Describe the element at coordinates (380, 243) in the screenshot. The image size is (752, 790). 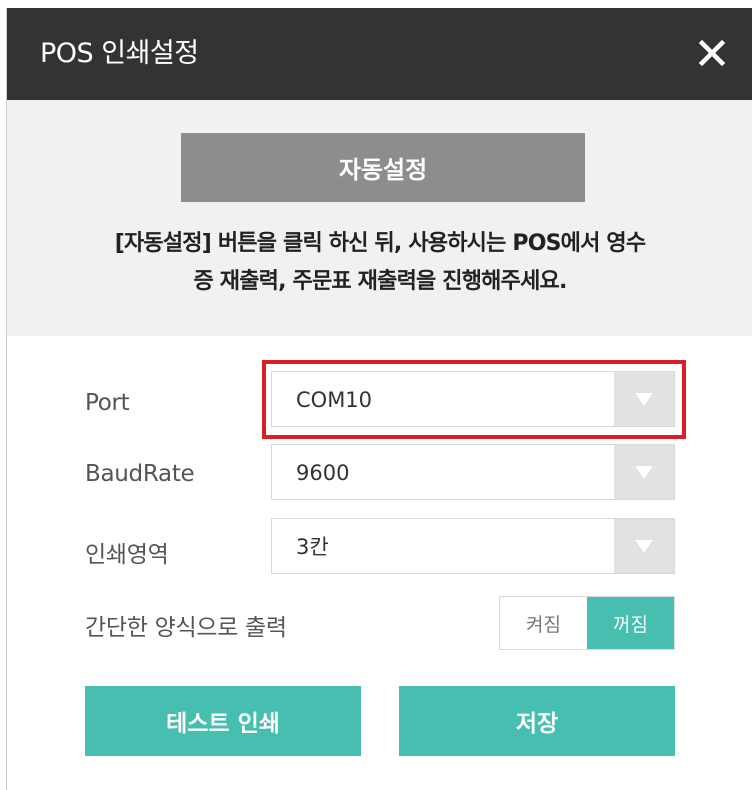
I see `auto-setup-description-line1: [자동설정] 버튼을 클릭 하신 뒤, 사용하시는 POS에서 영수` at that location.